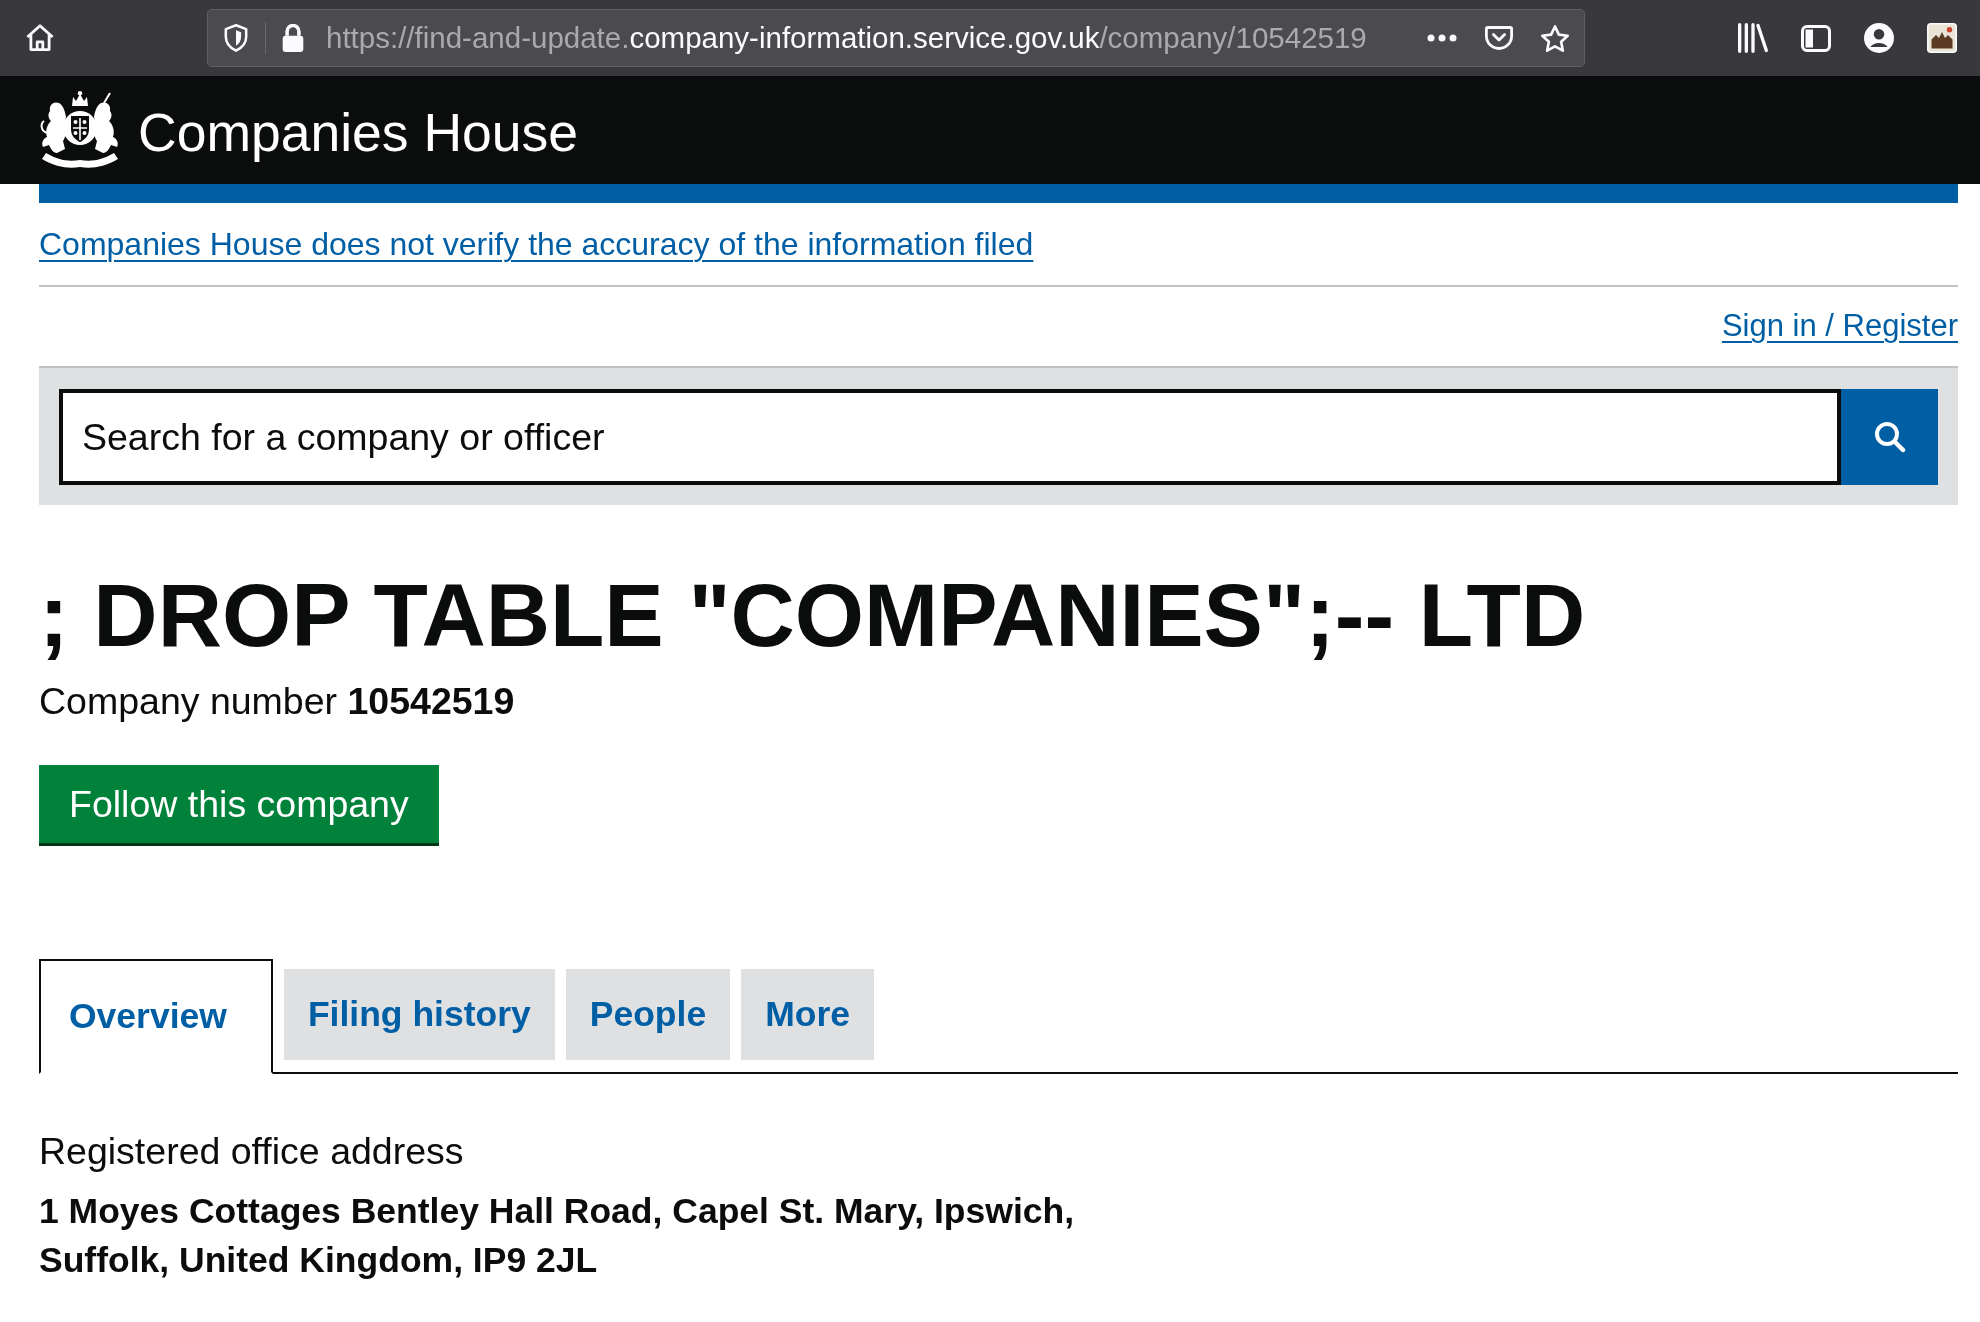 This screenshot has width=1980, height=1322. What do you see at coordinates (156, 1016) in the screenshot?
I see `tab: Overview` at bounding box center [156, 1016].